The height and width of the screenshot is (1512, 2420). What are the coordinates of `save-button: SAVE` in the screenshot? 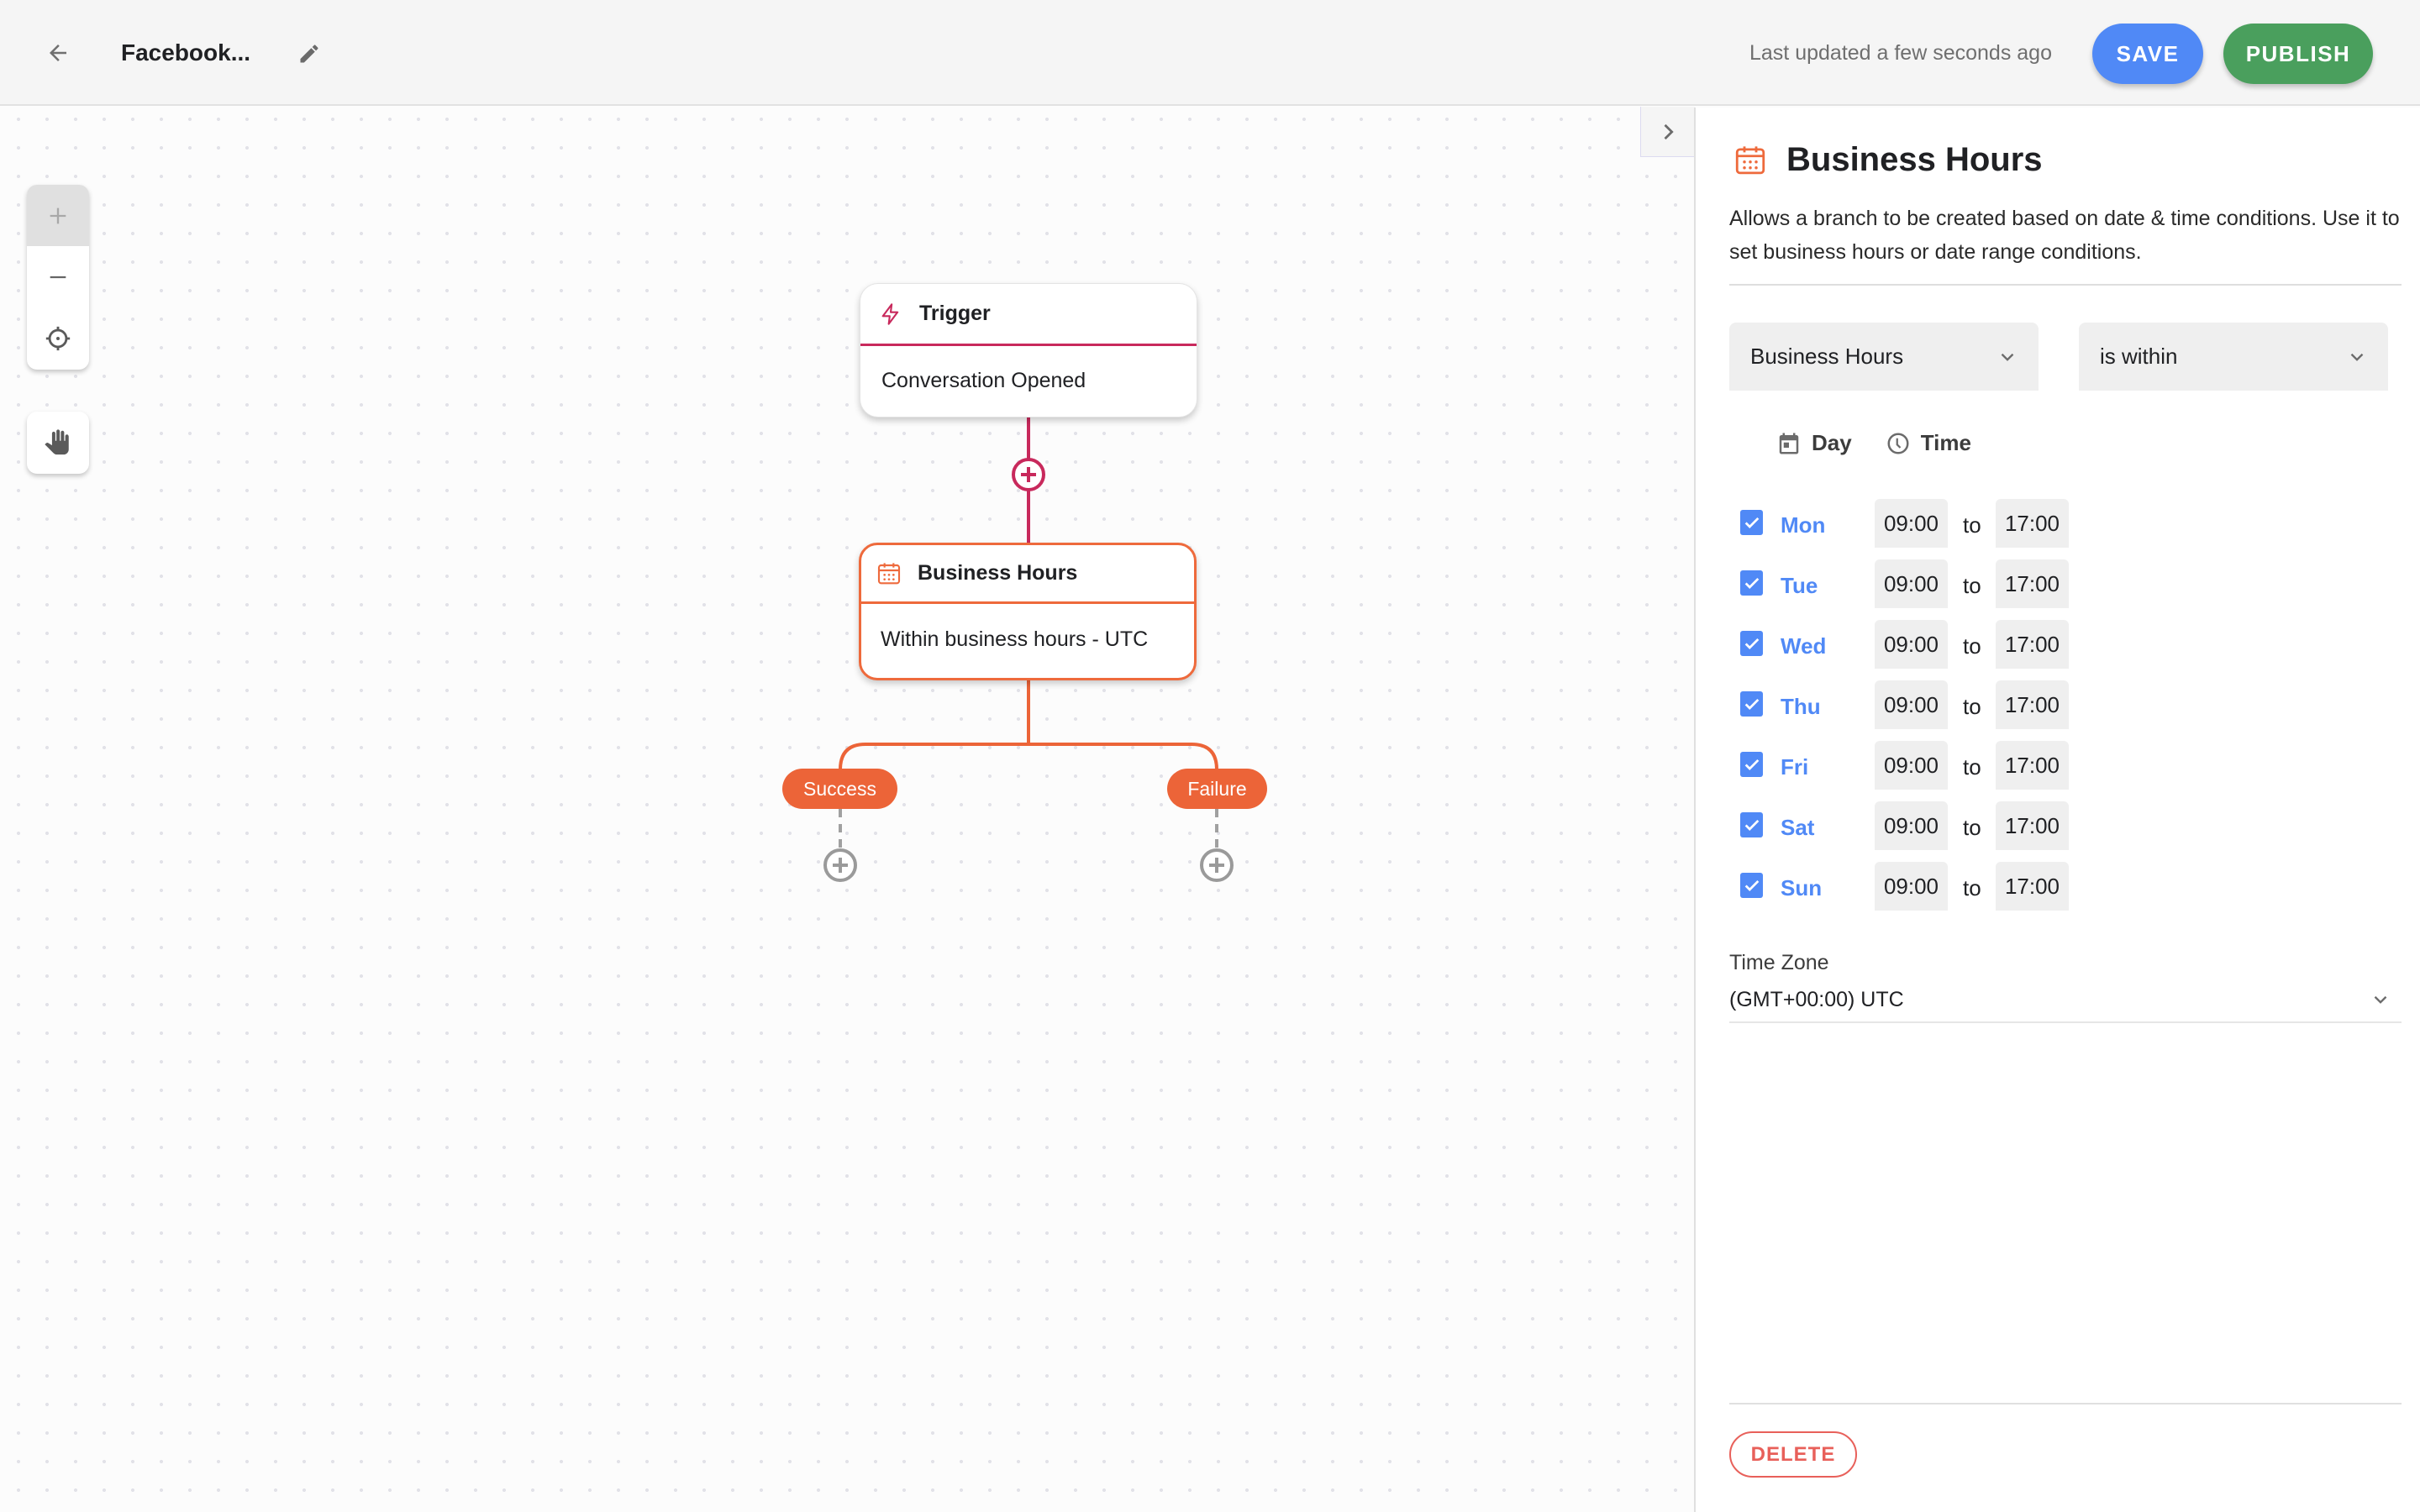 It's located at (2147, 54).